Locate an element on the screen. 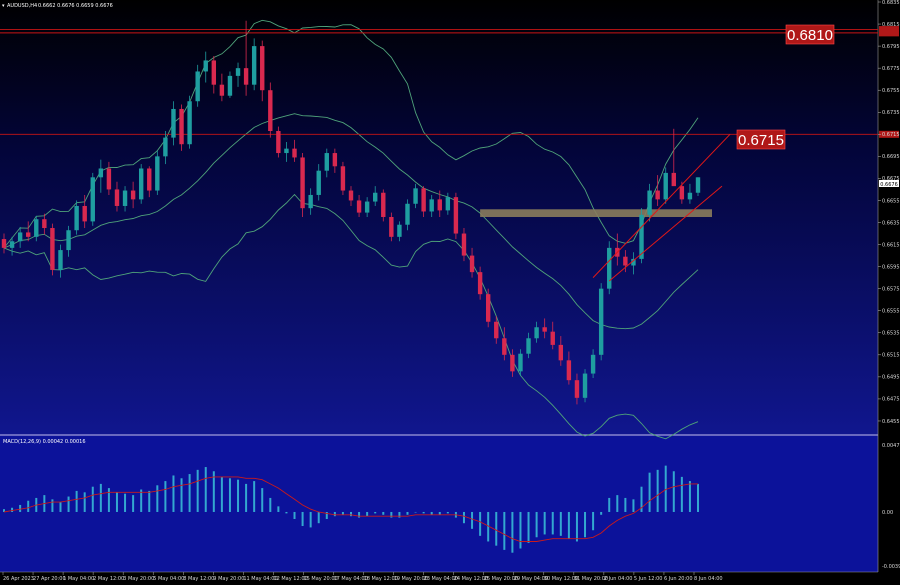  price-axis-tick-label: 0.6475 is located at coordinates (891, 400).